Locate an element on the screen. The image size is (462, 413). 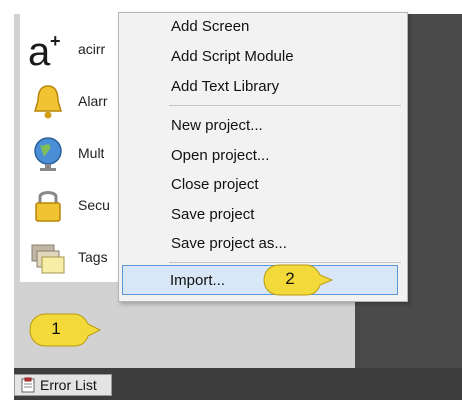
sidebar-item-security: Secu is located at coordinates (72, 205).